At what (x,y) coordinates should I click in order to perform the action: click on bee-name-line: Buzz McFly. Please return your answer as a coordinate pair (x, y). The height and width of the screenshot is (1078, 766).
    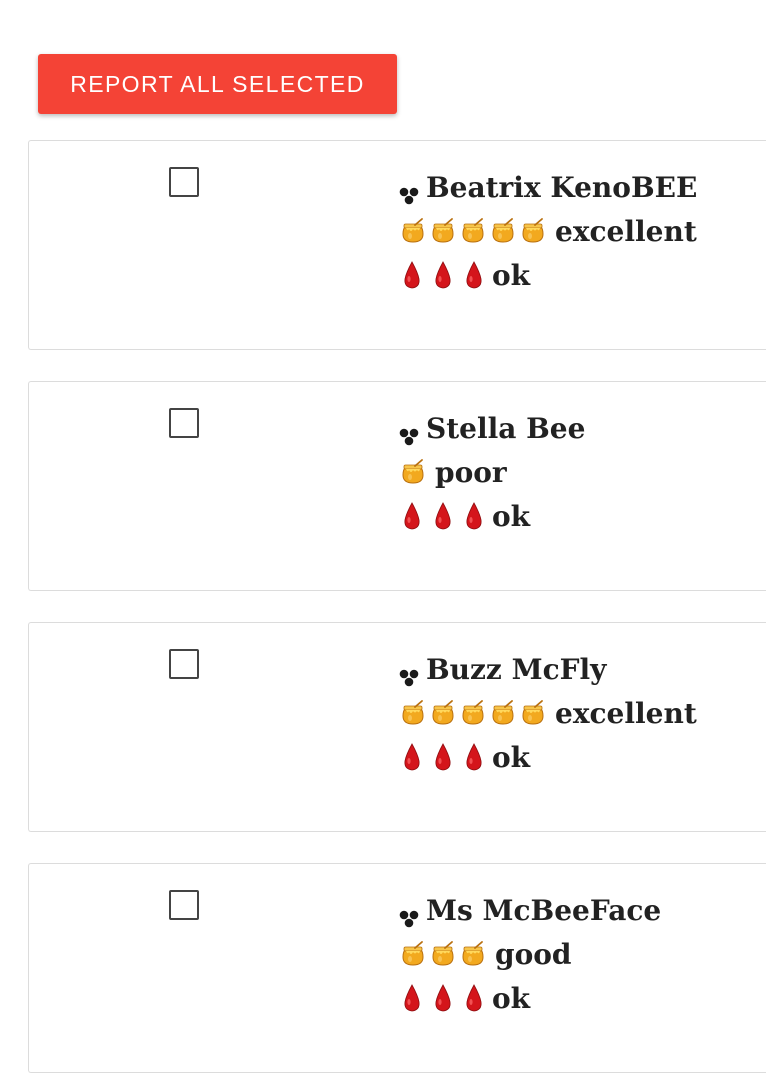
    Looking at the image, I should click on (548, 669).